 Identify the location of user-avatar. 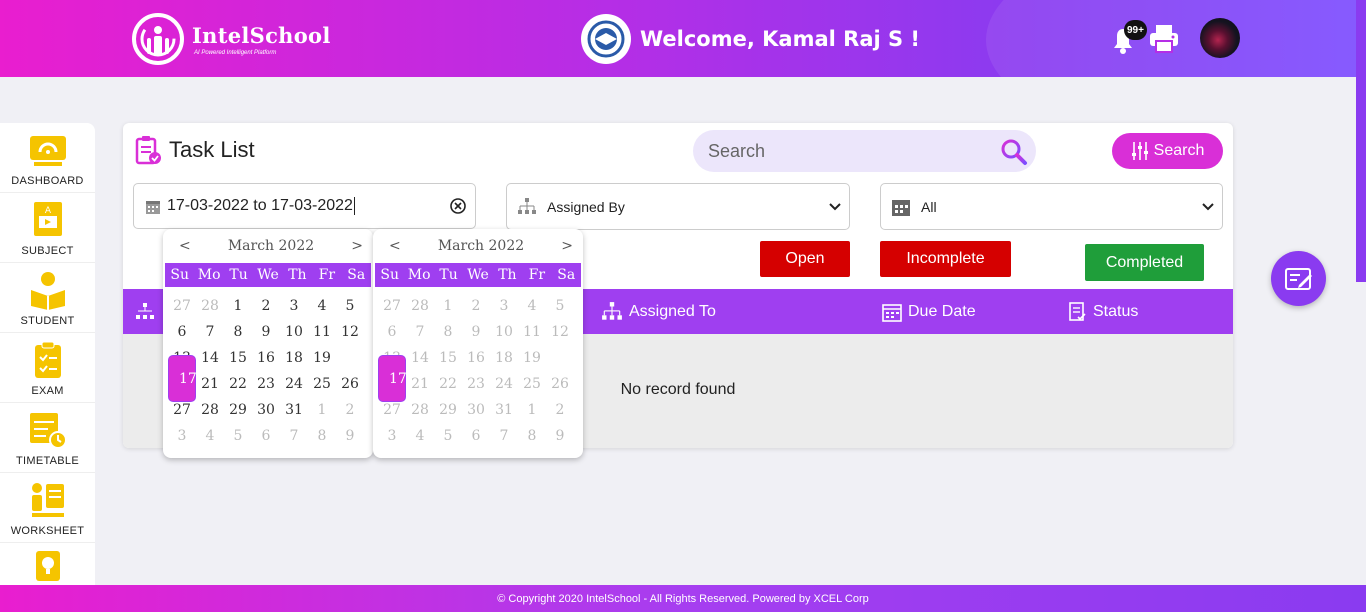
(1220, 38).